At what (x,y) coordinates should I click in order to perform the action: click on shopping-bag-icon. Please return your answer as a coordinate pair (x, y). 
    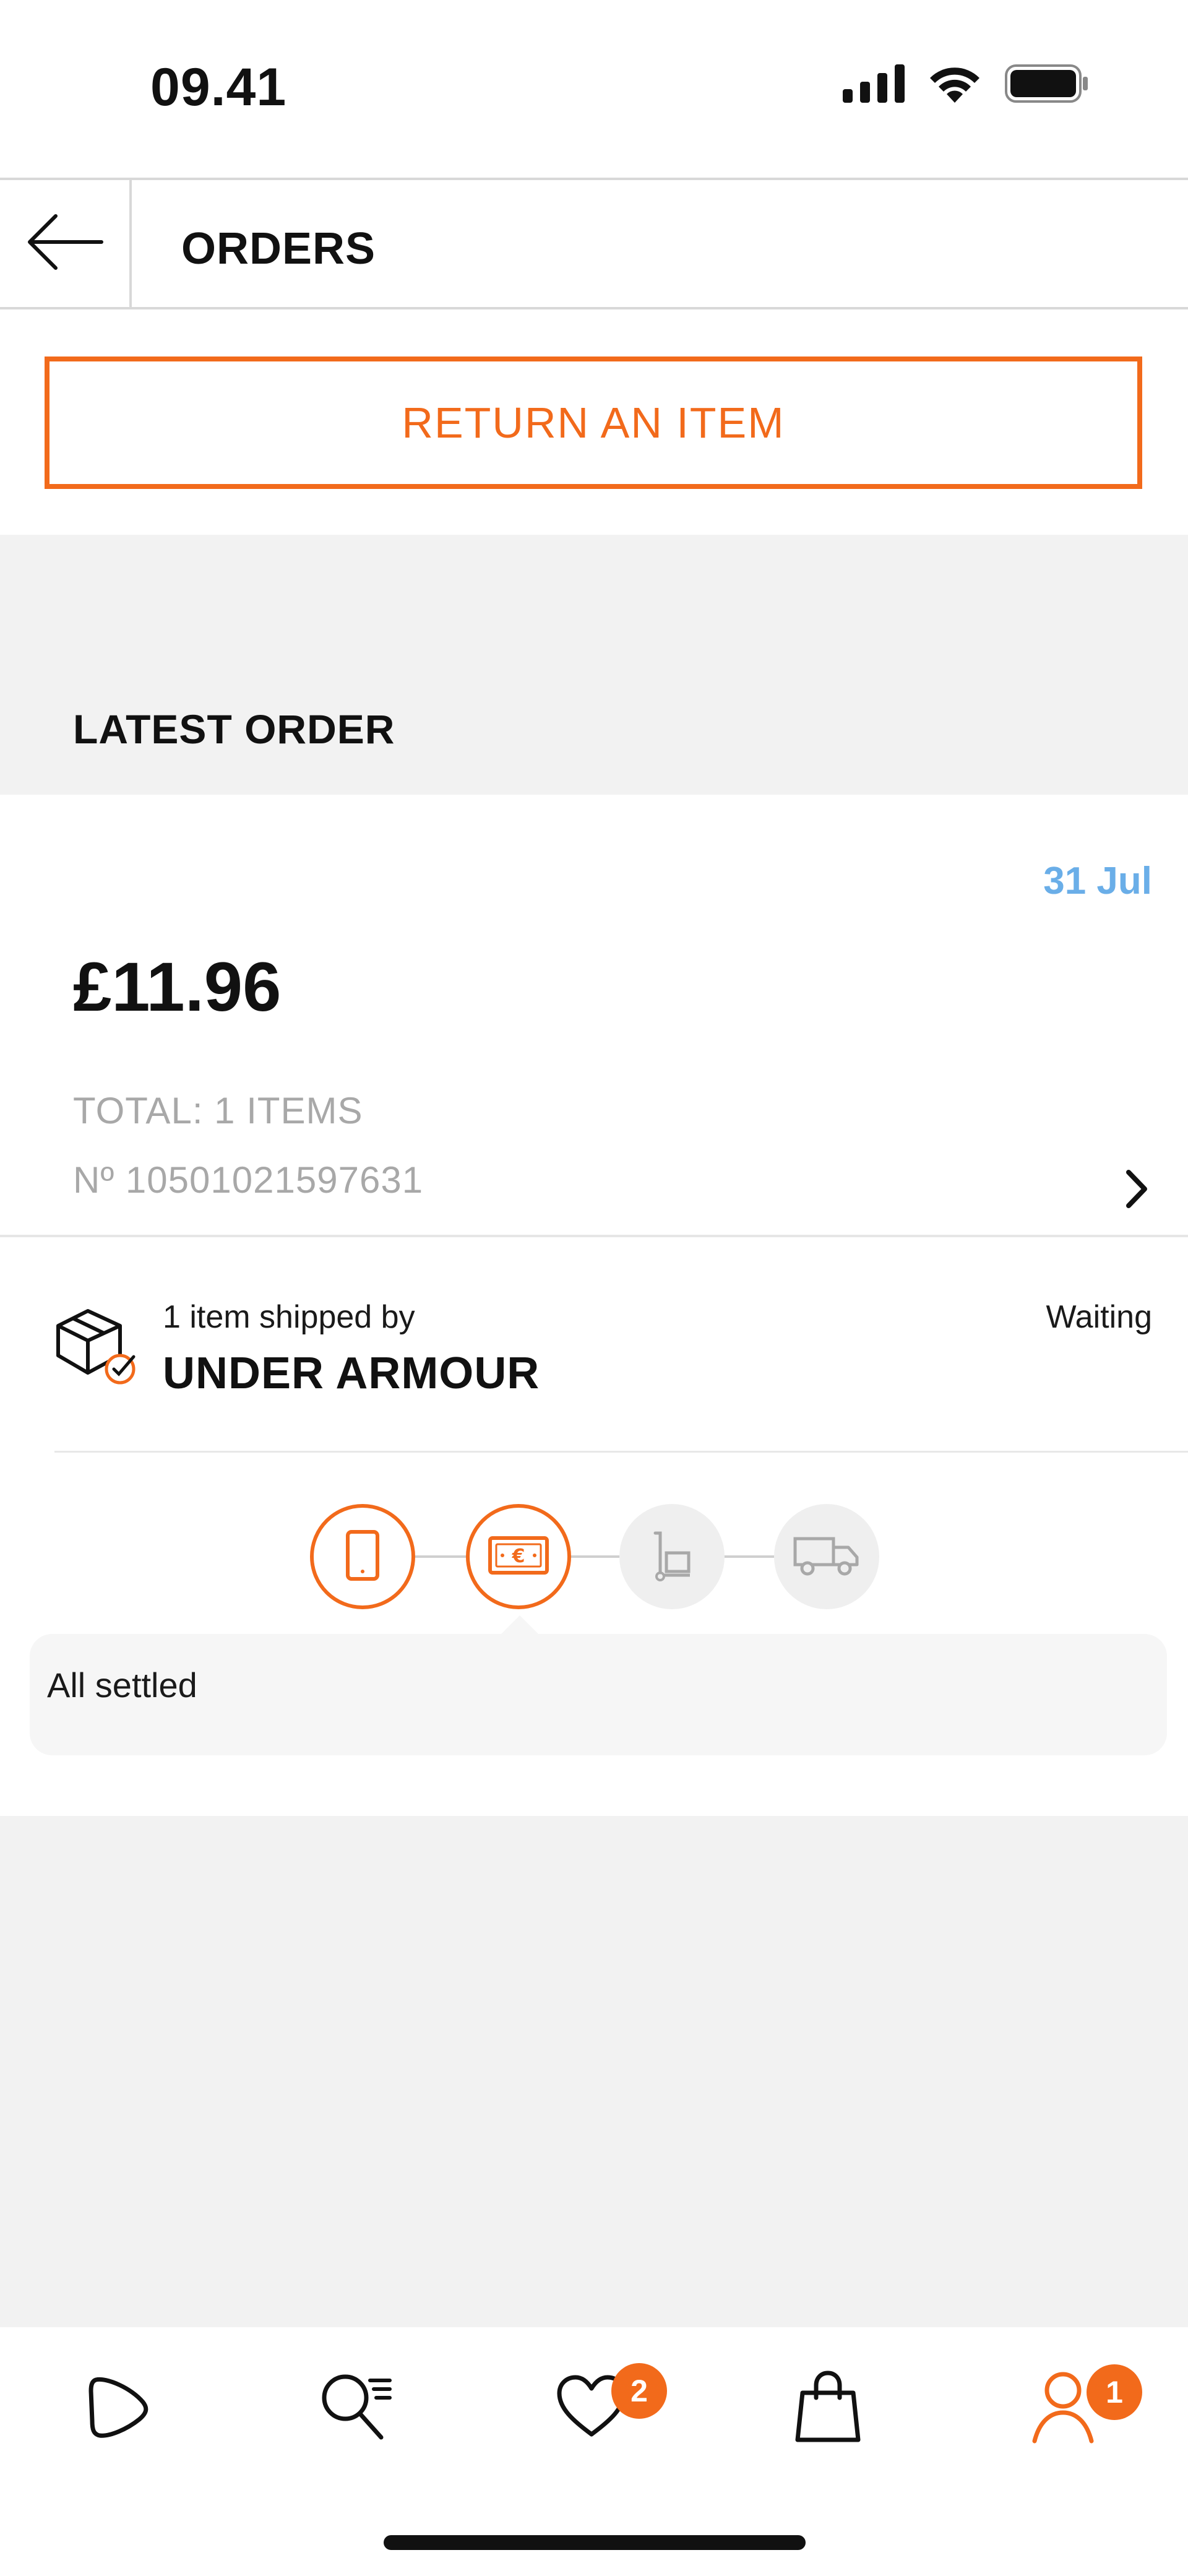
    Looking at the image, I should click on (828, 2408).